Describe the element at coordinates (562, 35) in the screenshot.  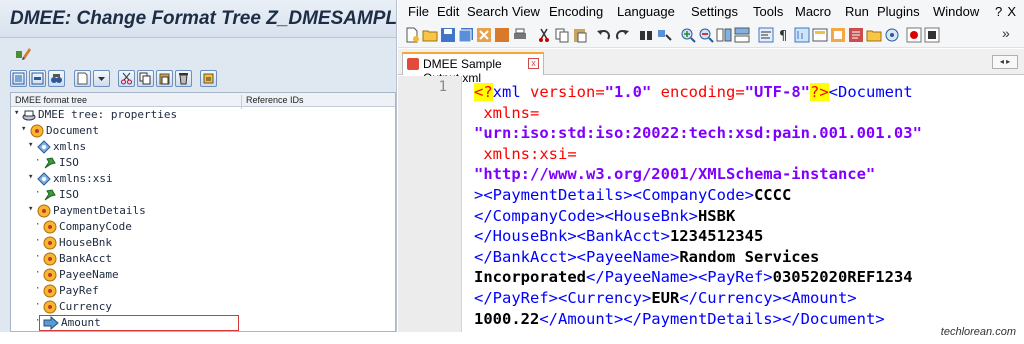
I see `copy-icon` at that location.